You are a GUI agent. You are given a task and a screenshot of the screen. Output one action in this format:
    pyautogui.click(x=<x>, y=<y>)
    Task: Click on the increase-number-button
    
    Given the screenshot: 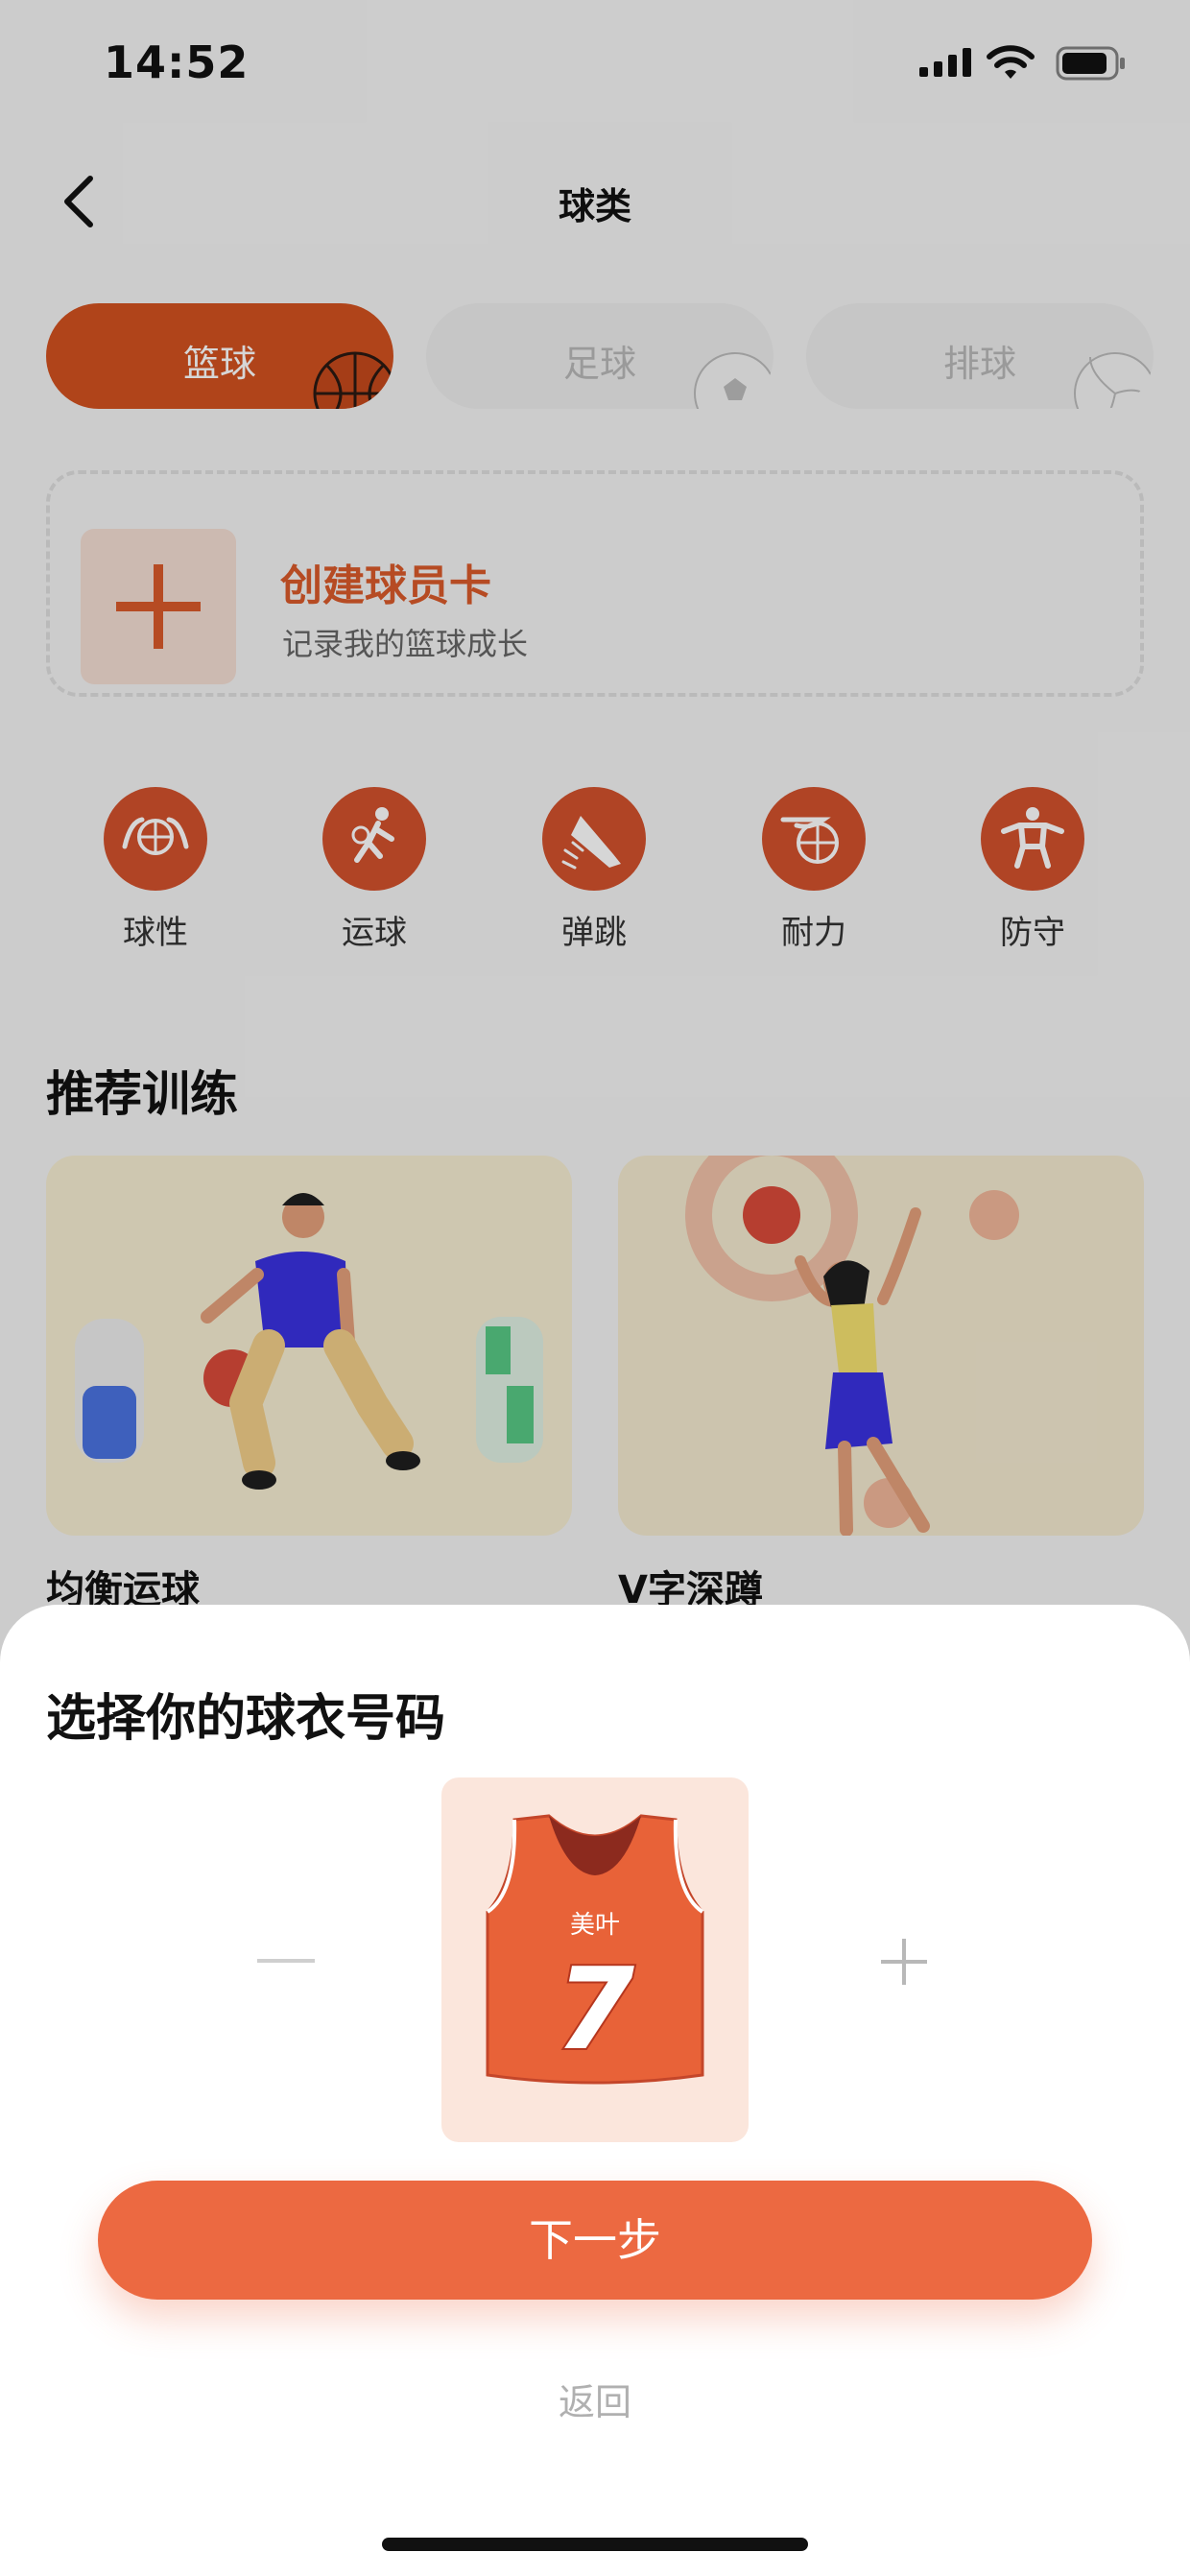 What is the action you would take?
    pyautogui.click(x=904, y=1962)
    